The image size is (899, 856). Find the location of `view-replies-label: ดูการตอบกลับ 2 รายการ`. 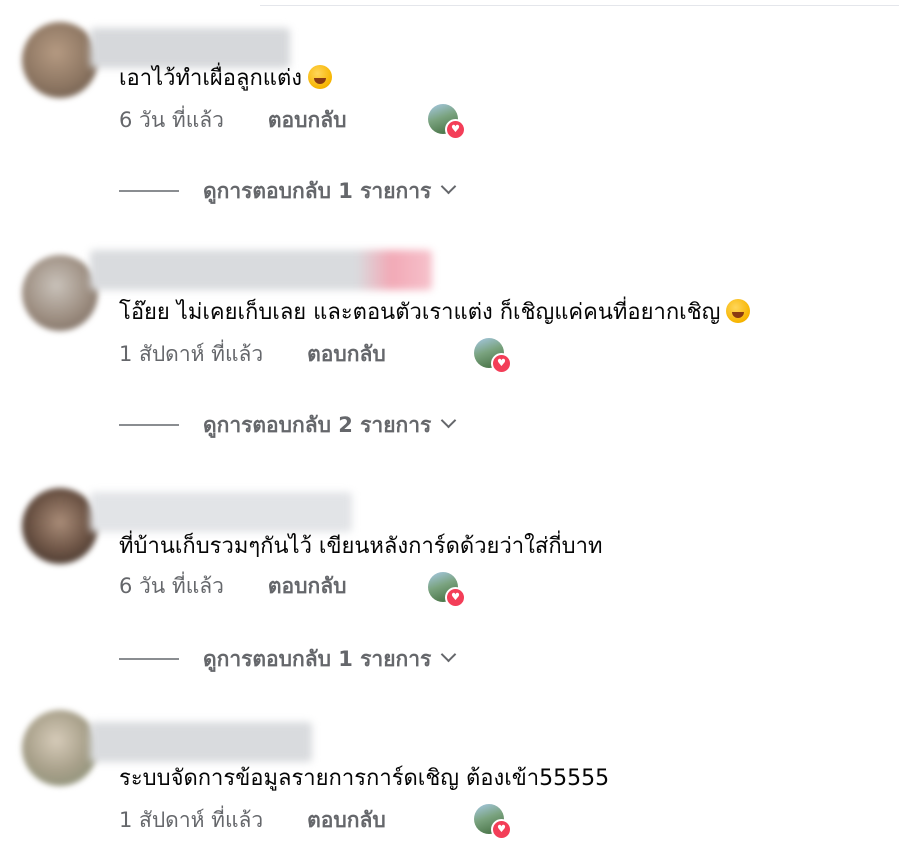

view-replies-label: ดูการตอบกลับ 2 รายการ is located at coordinates (330, 425).